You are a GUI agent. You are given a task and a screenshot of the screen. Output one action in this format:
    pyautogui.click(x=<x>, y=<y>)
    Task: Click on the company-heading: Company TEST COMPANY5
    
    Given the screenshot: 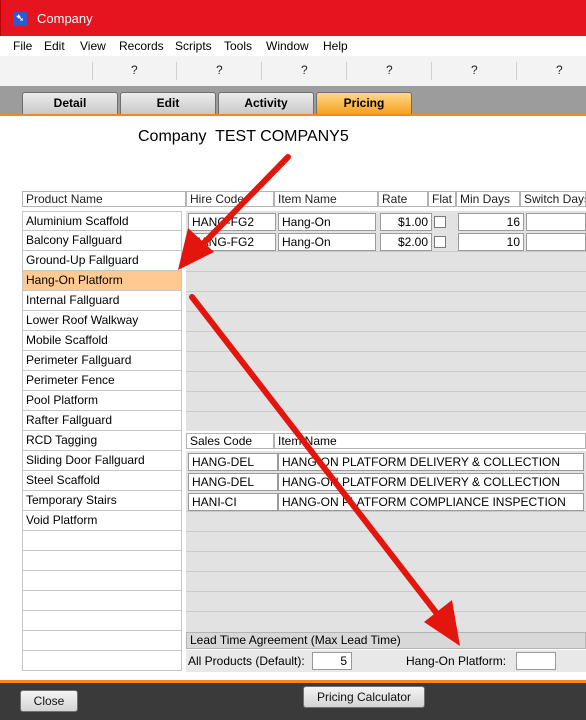 What is the action you would take?
    pyautogui.click(x=243, y=137)
    